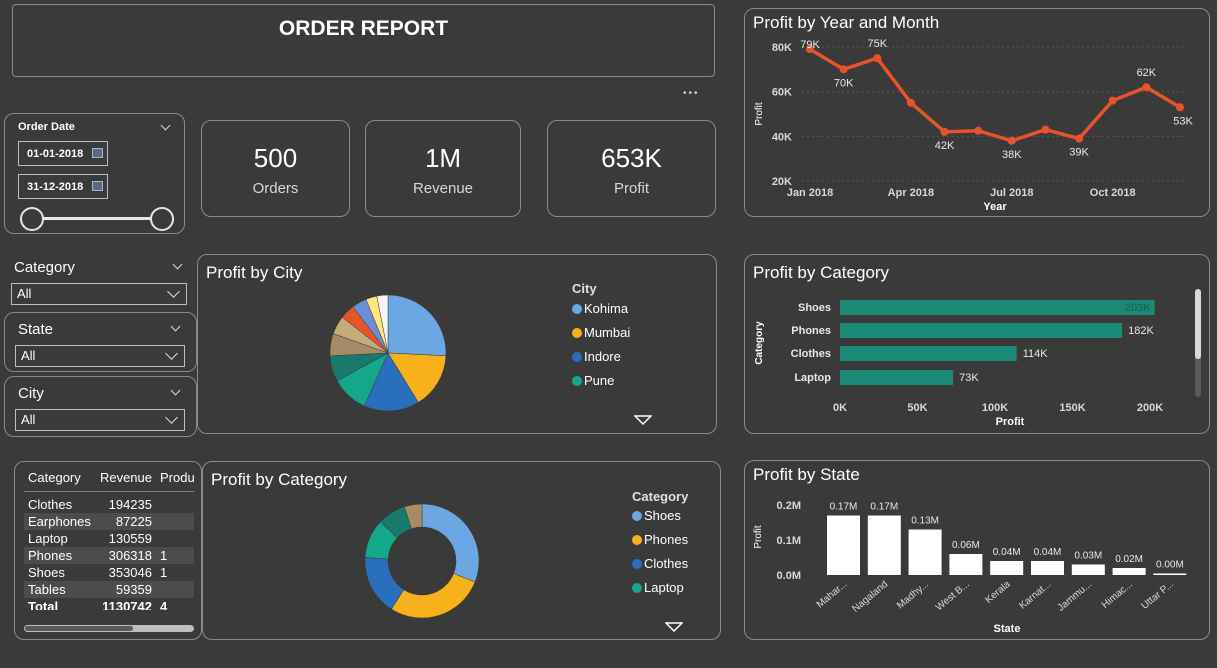 This screenshot has height=668, width=1217. Describe the element at coordinates (995, 95) in the screenshot. I see `profit-series-line` at that location.